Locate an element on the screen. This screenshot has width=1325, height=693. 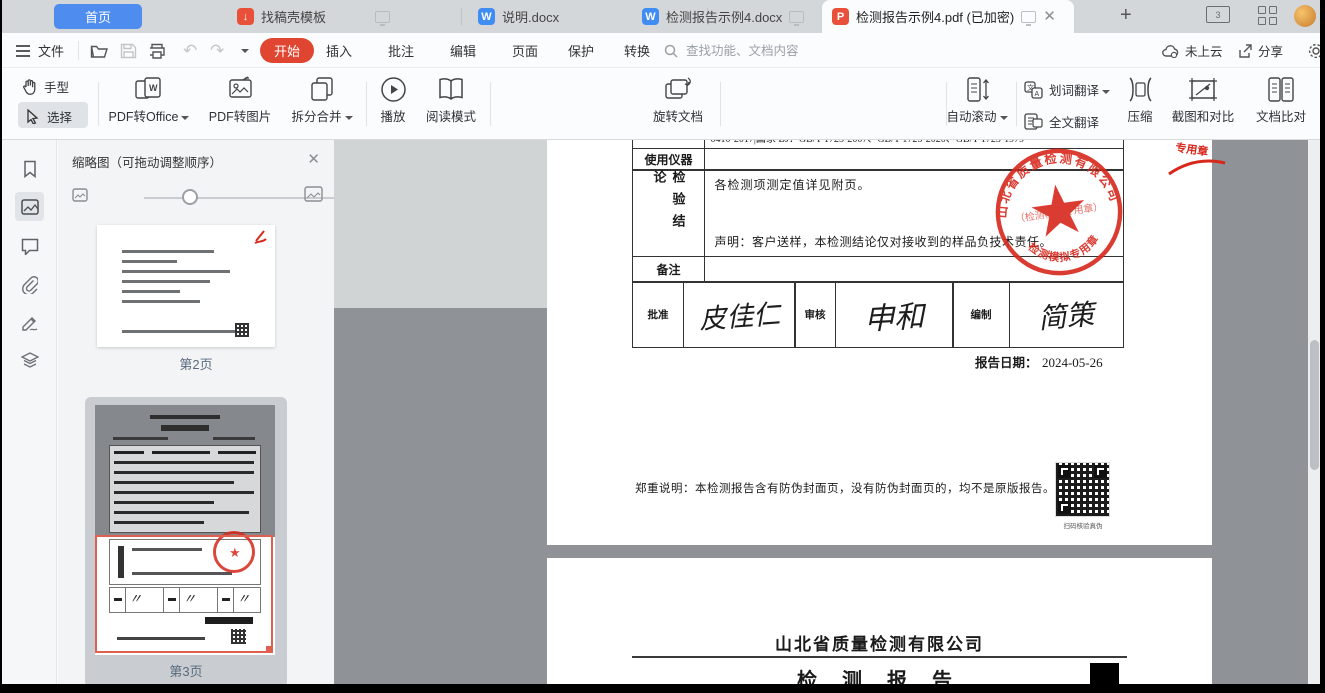
word-translate-label: 划词翻译 is located at coordinates (1074, 91).